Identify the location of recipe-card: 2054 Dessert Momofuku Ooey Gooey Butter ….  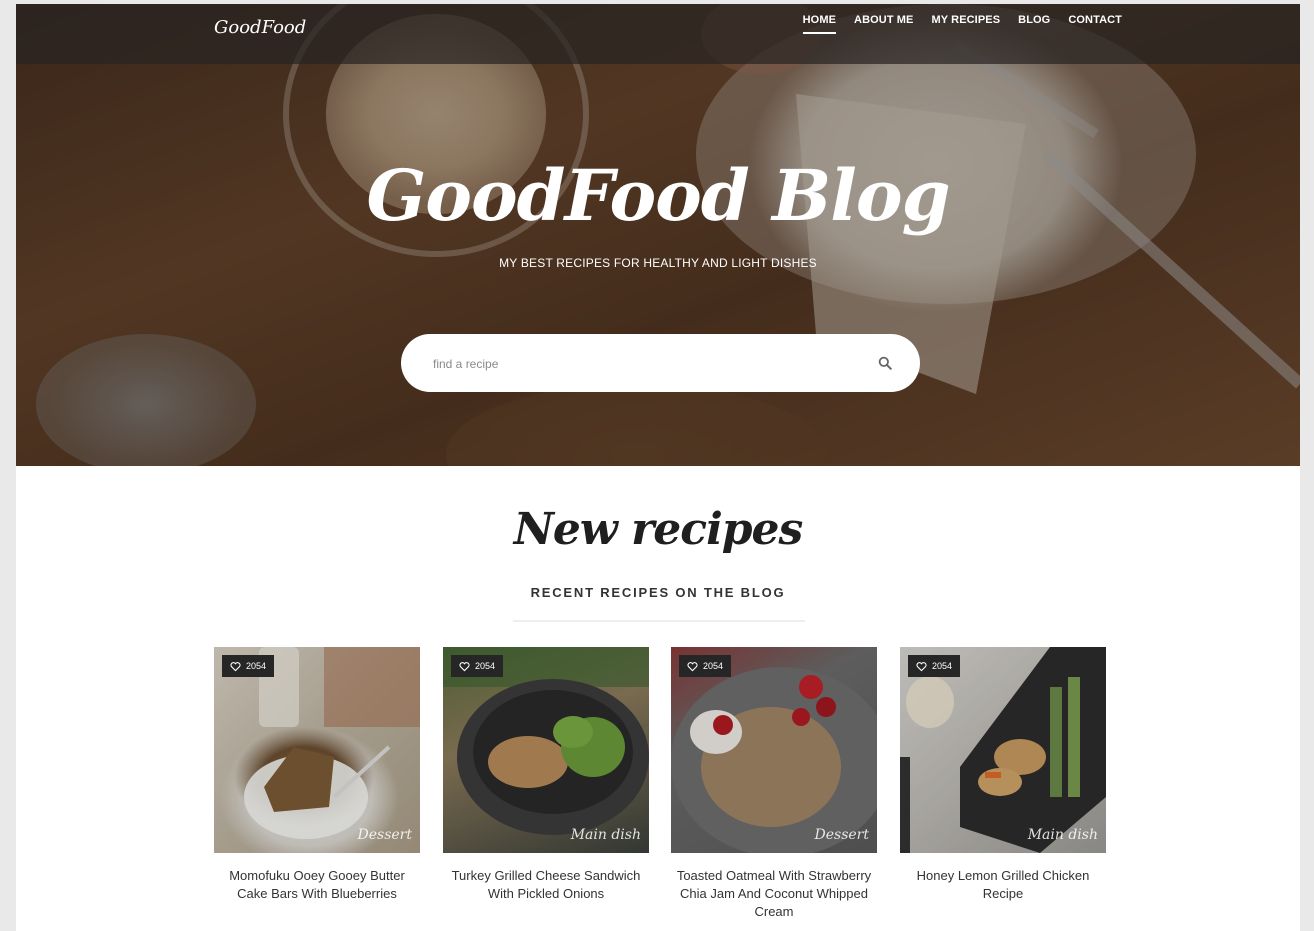
(317, 775).